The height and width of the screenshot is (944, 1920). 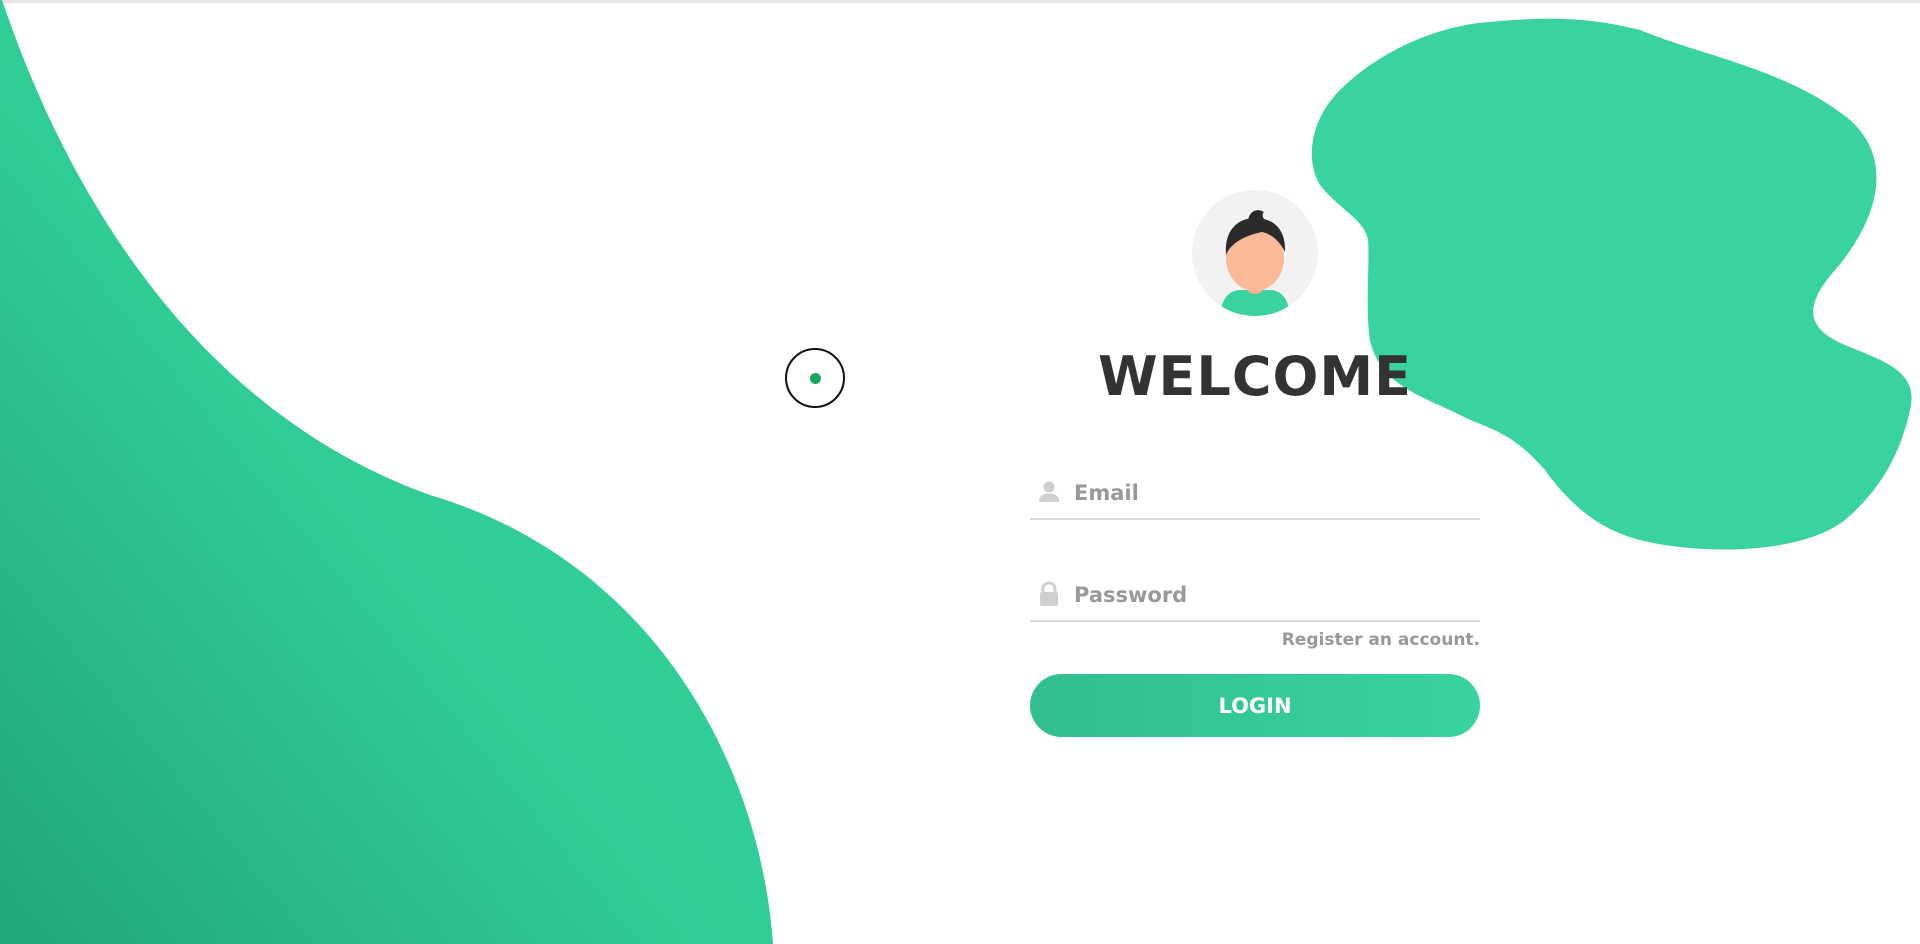 I want to click on user-icon, so click(x=1049, y=493).